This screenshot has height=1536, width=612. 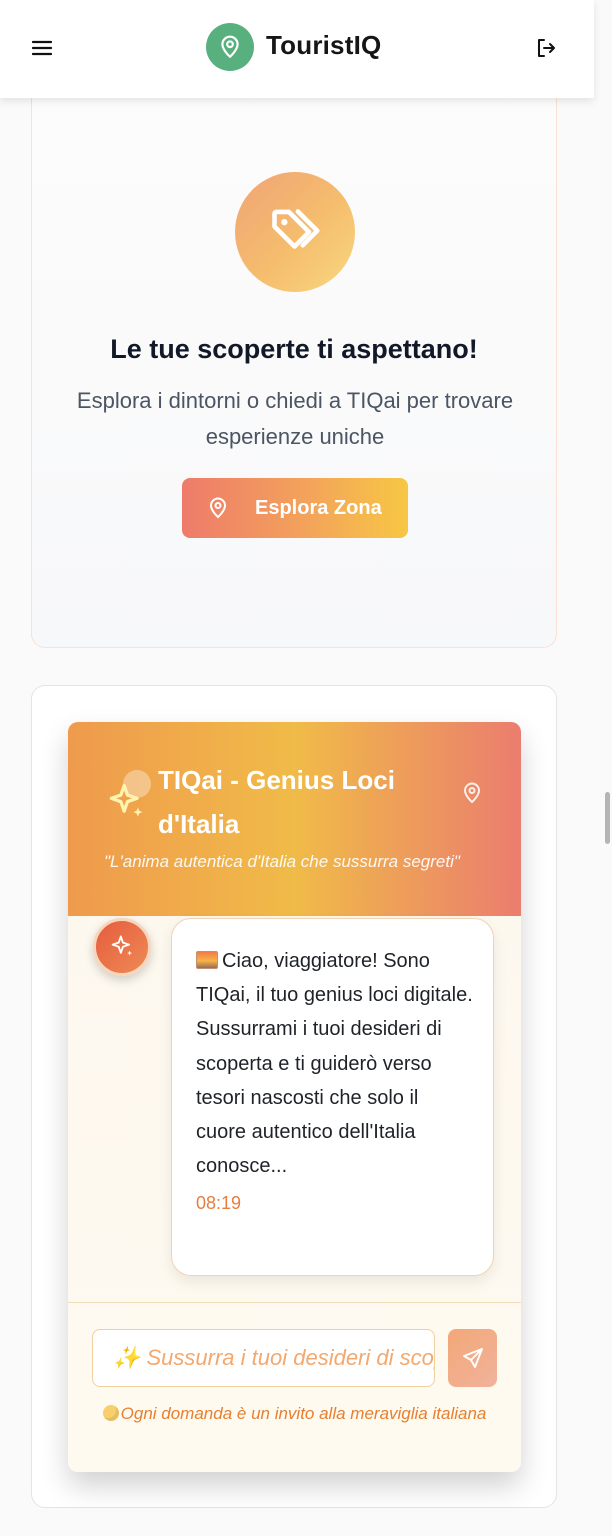 I want to click on menu-button, so click(x=42, y=48).